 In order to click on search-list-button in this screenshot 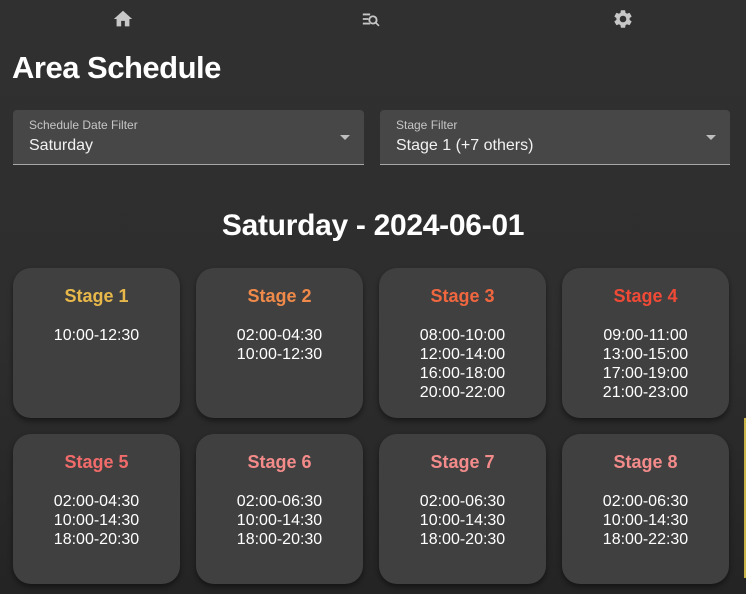, I will do `click(372, 19)`.